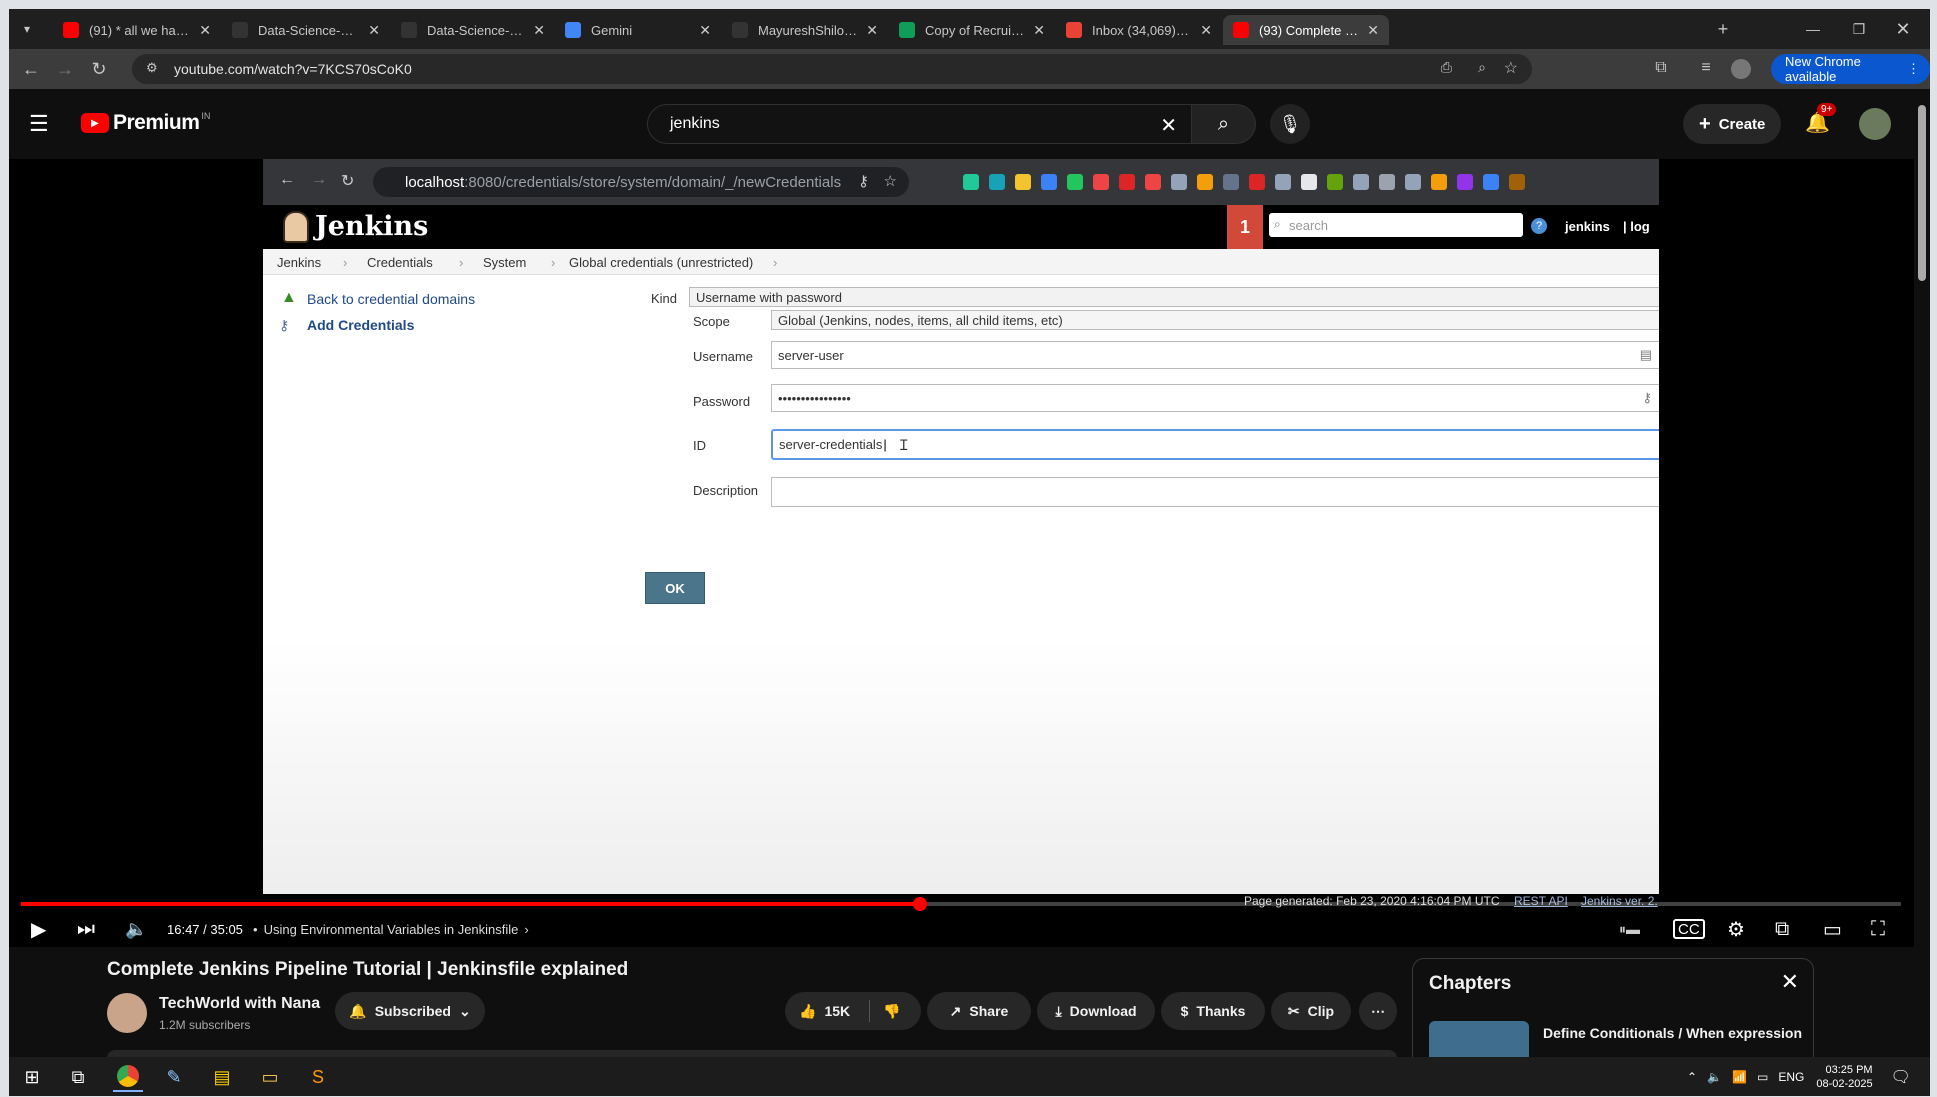 This screenshot has width=1937, height=1097. Describe the element at coordinates (99, 69) in the screenshot. I see `reload-icon: ↻` at that location.